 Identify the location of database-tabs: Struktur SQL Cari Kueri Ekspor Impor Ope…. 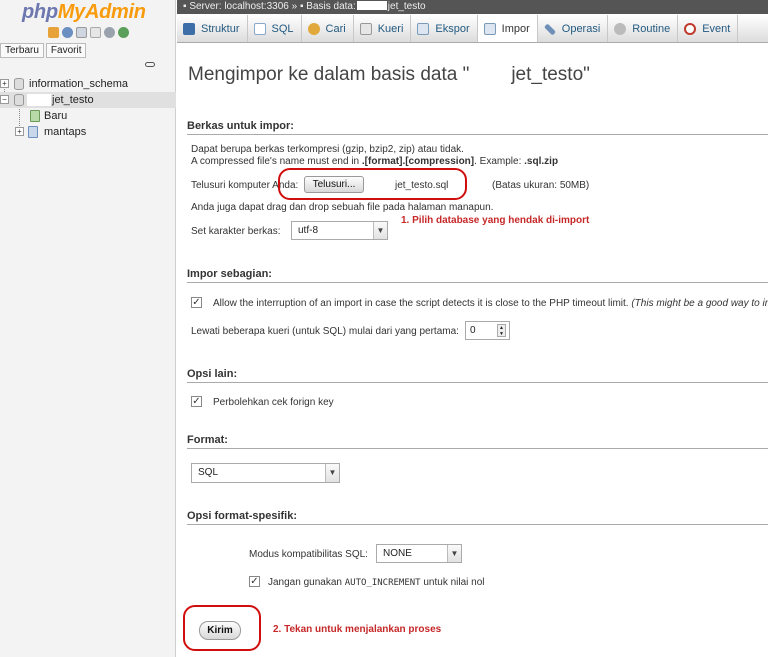
(472, 29).